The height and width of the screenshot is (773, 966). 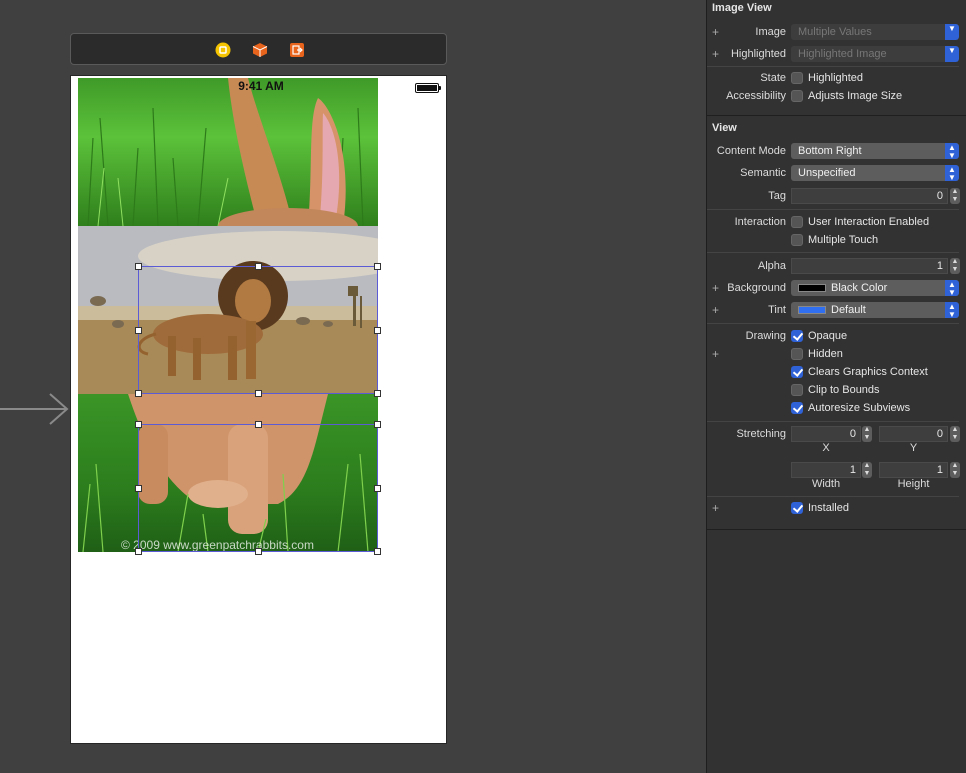 I want to click on semantic-label: Semantic, so click(x=763, y=173).